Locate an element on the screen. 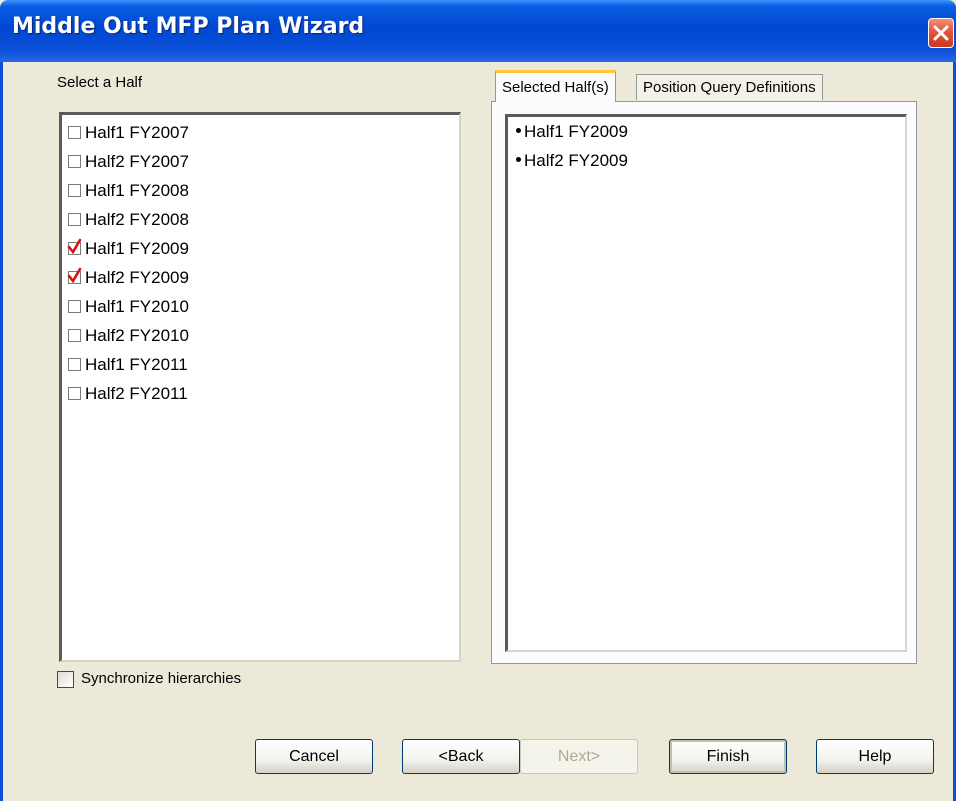 Image resolution: width=956 pixels, height=801 pixels. close-icon is located at coordinates (941, 33).